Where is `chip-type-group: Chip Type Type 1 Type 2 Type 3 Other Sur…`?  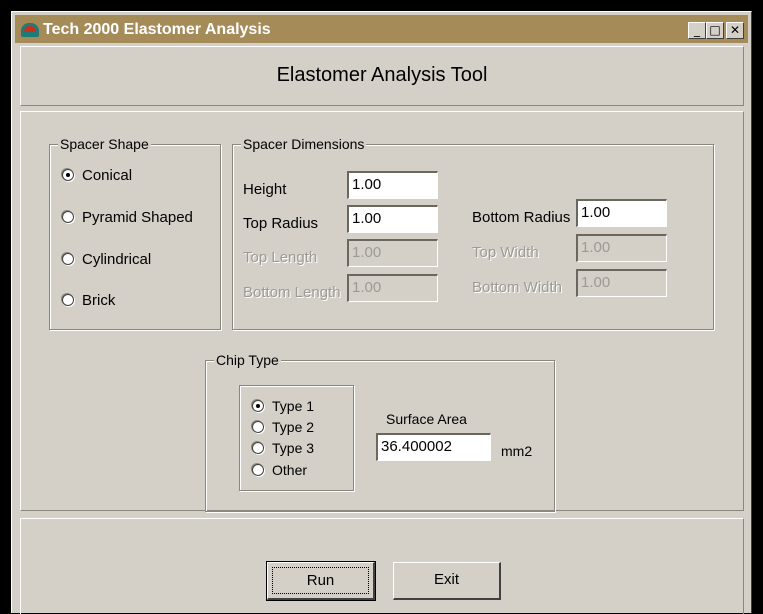 chip-type-group: Chip Type Type 1 Type 2 Type 3 Other Sur… is located at coordinates (380, 432).